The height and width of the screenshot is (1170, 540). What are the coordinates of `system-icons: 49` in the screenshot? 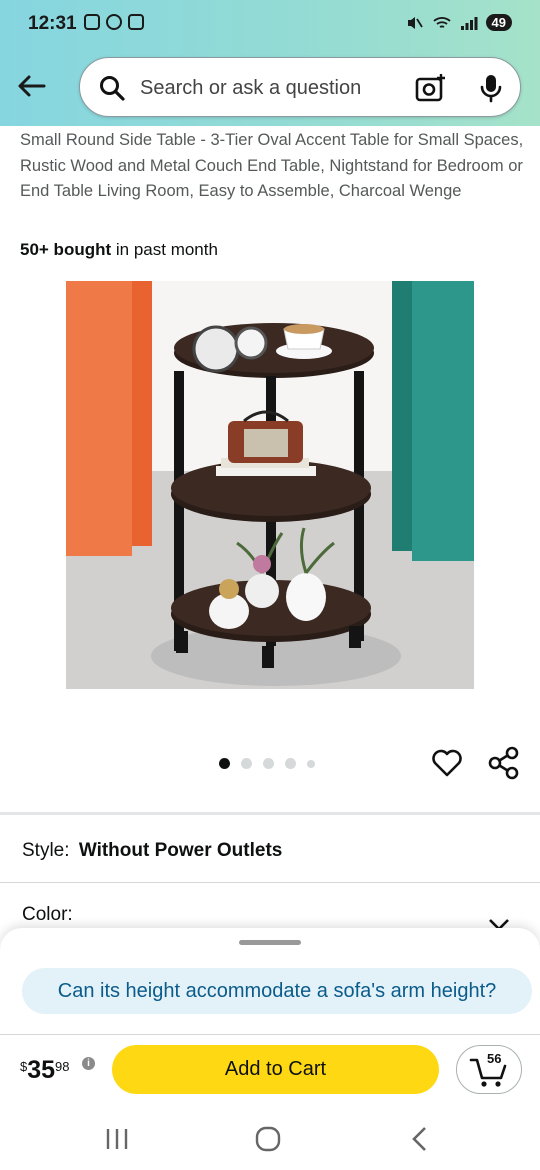 It's located at (459, 22).